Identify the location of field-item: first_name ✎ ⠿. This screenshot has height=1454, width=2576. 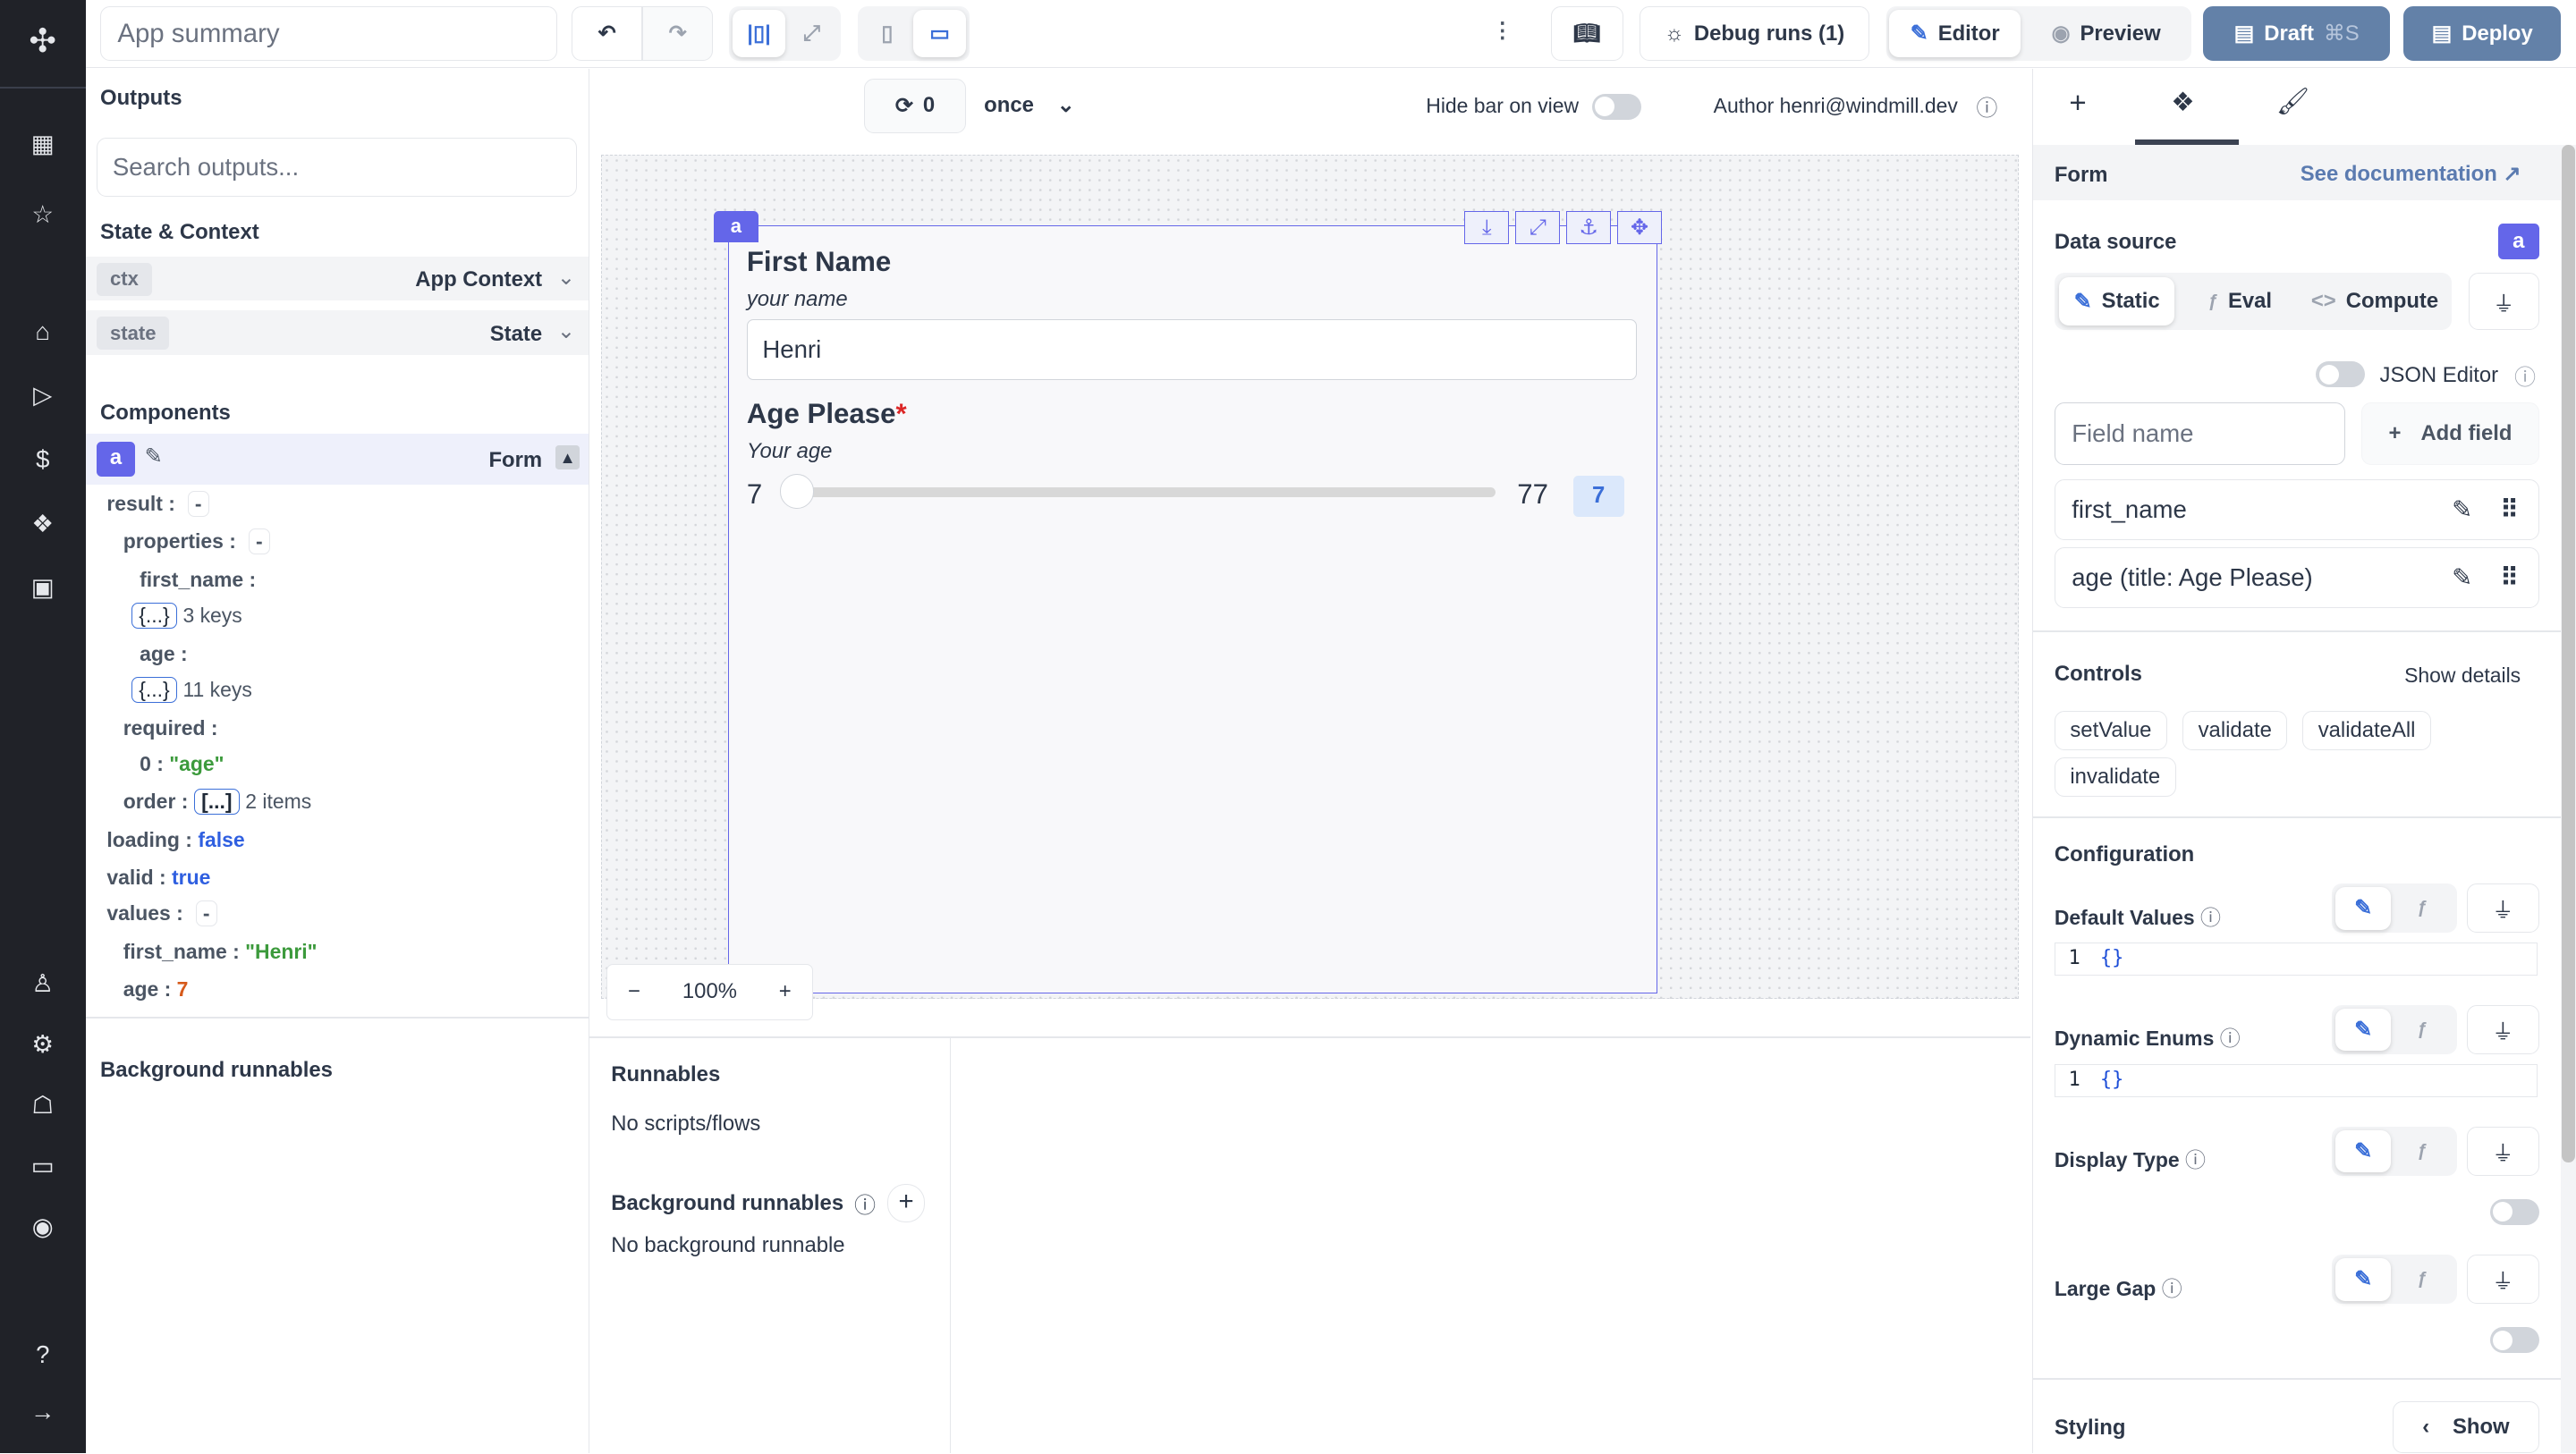
(2296, 510).